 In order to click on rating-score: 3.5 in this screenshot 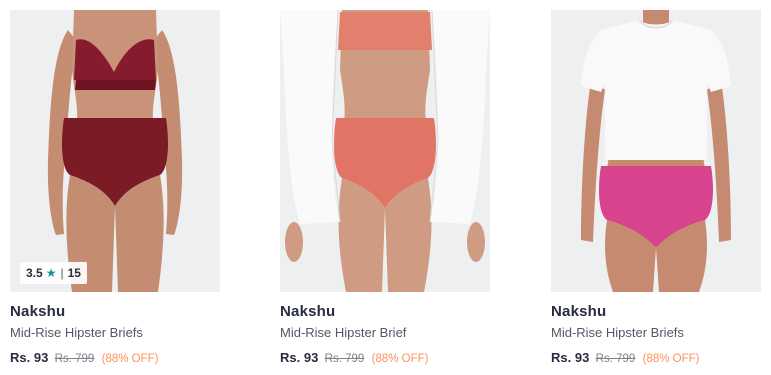, I will do `click(34, 273)`.